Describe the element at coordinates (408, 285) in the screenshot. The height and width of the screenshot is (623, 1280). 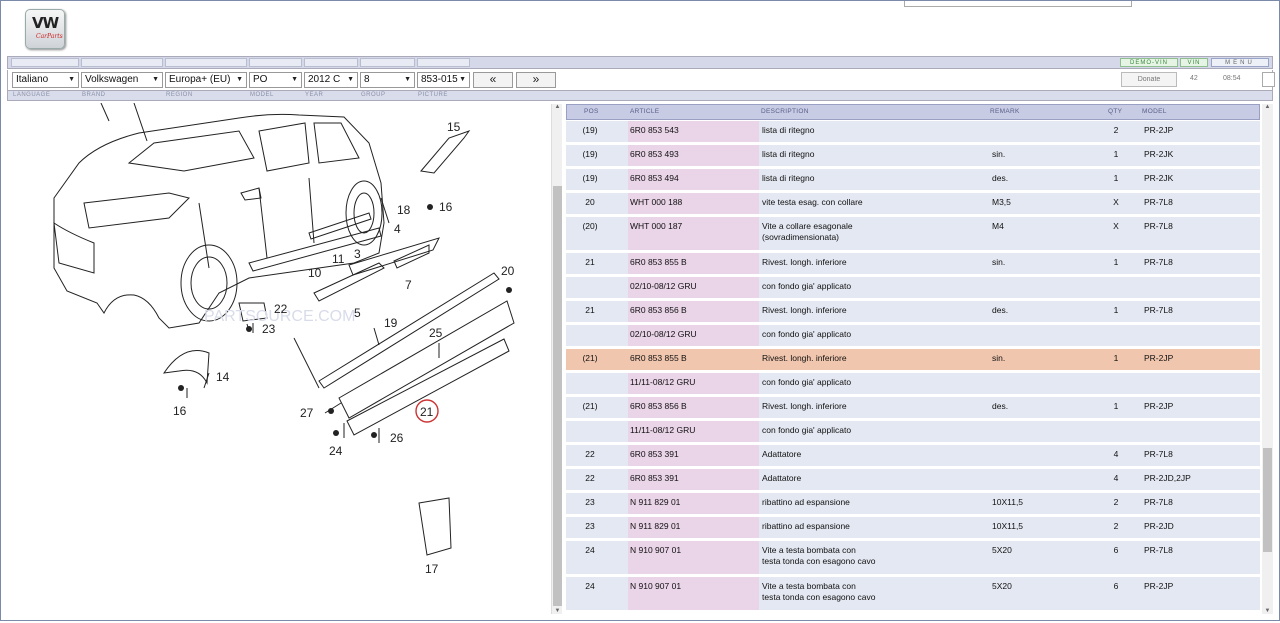
I see `callout-7: 7` at that location.